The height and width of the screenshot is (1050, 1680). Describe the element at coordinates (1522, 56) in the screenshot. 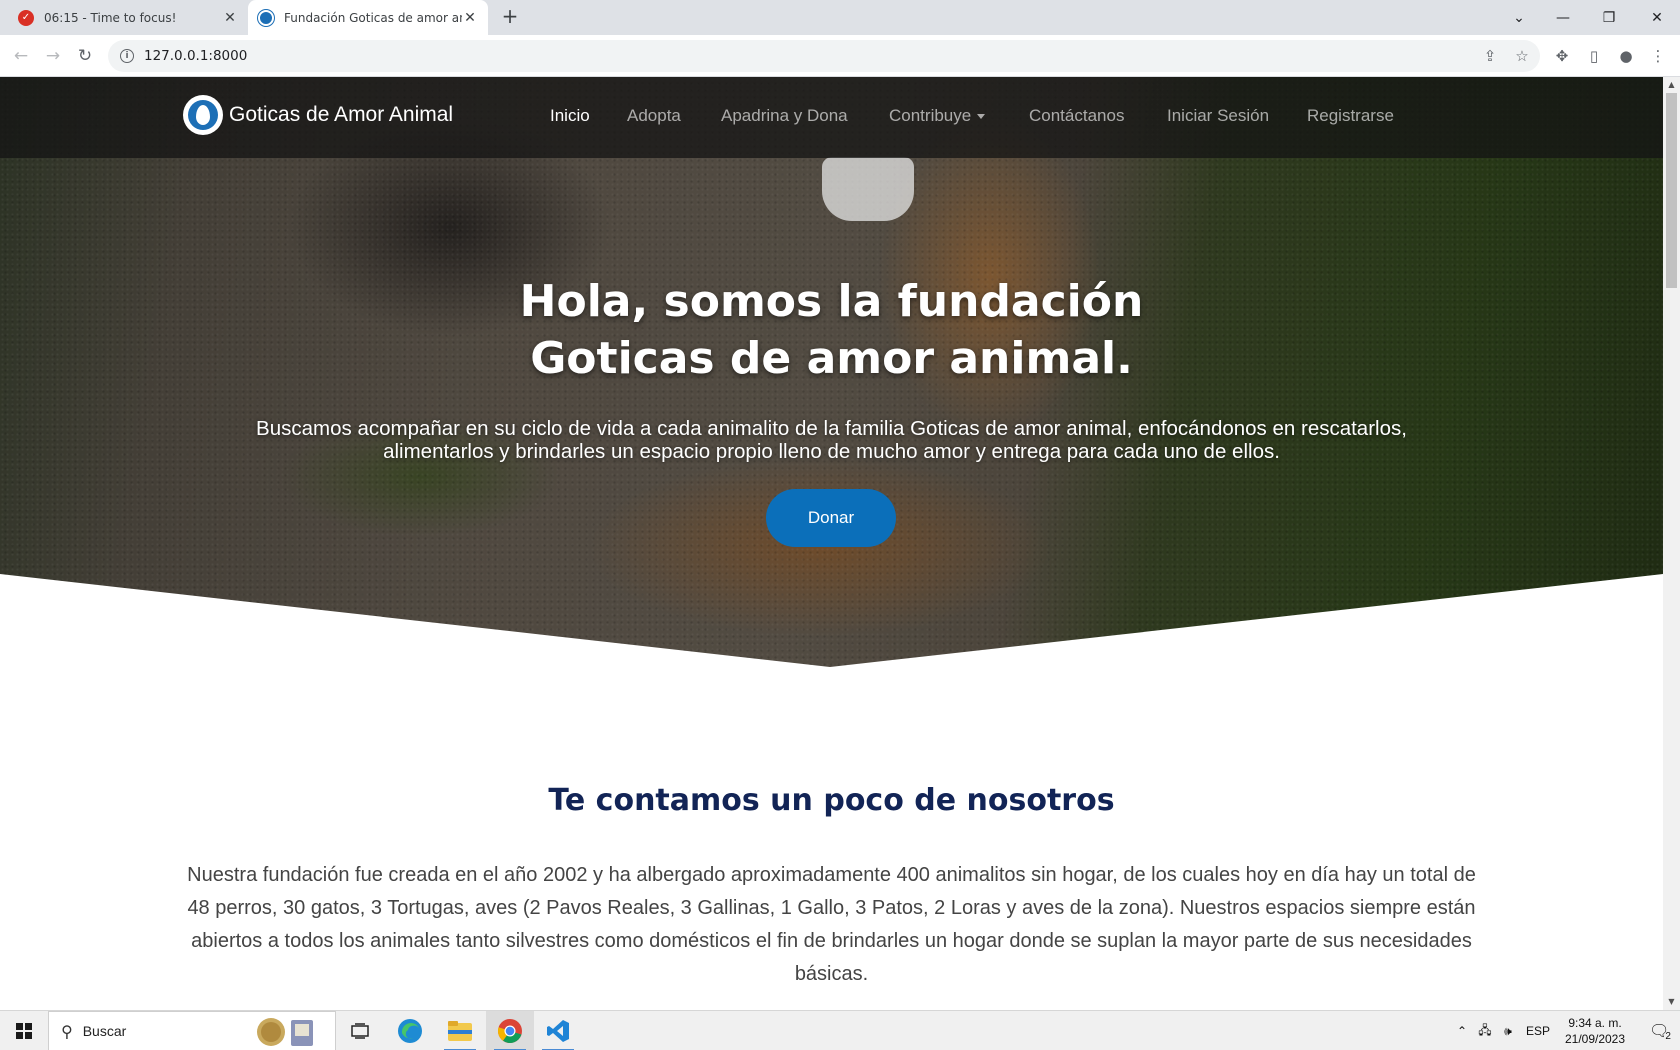

I see `bookmark-star-icon: ☆` at that location.